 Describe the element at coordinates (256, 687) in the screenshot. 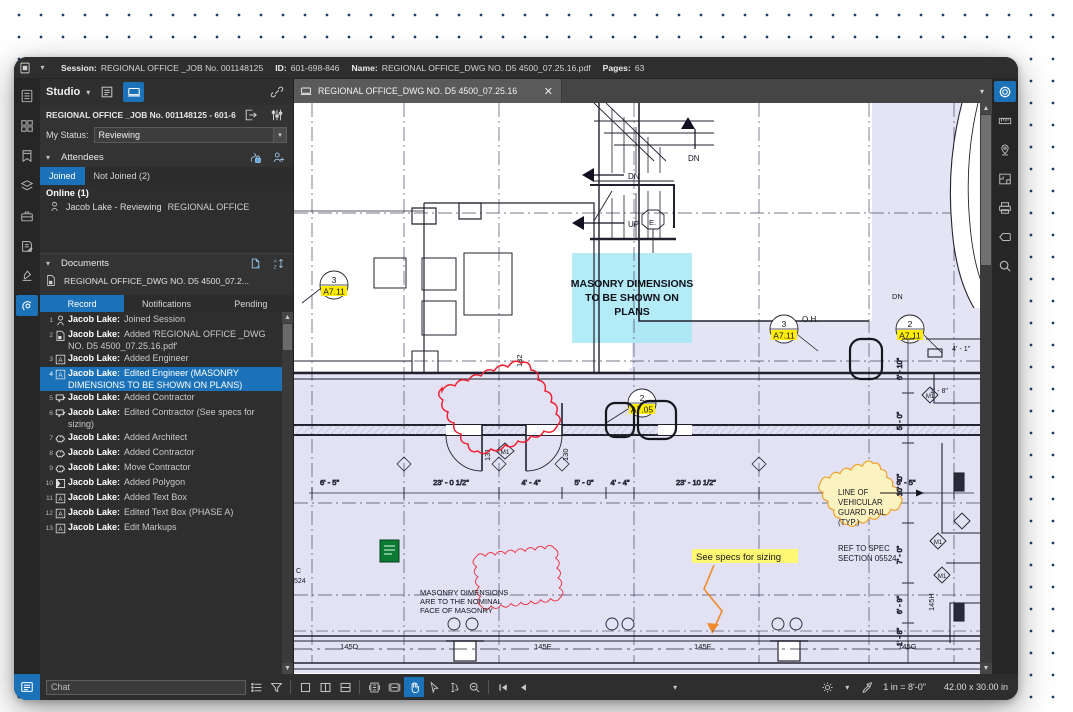

I see `list-view-icon` at that location.